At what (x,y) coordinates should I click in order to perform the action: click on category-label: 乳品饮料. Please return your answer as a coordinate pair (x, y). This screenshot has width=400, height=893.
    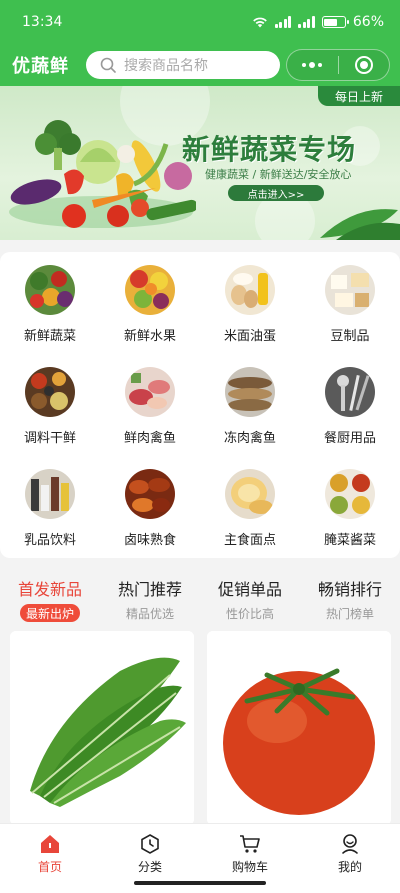
    Looking at the image, I should click on (49, 540).